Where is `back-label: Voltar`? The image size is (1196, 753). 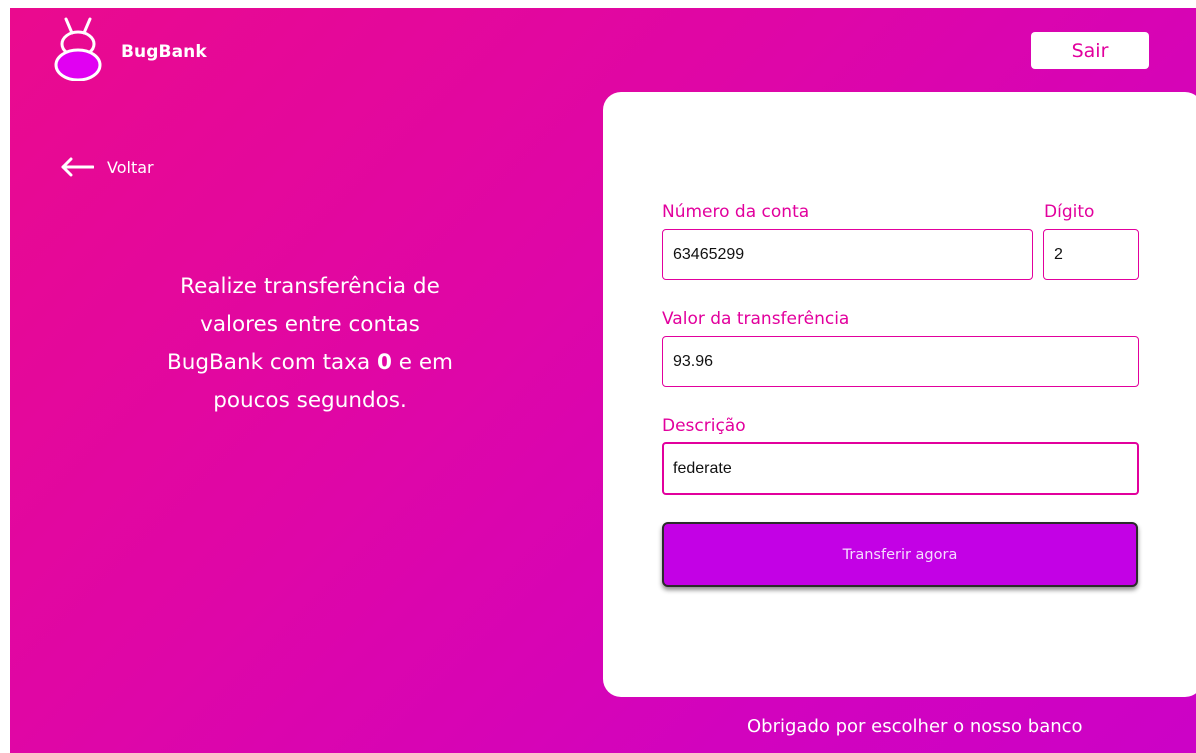
back-label: Voltar is located at coordinates (130, 167).